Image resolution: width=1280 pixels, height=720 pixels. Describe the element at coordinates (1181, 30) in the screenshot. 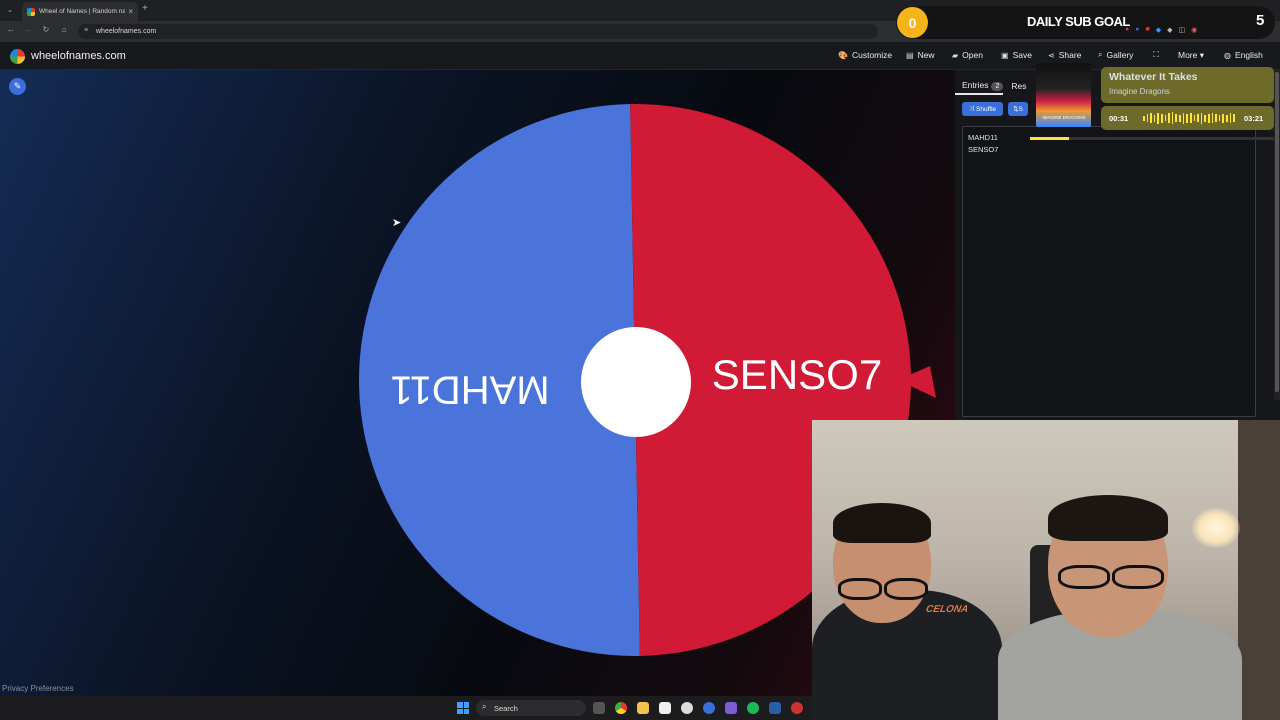

I see `extensions-puzzle-icon: ◫` at that location.